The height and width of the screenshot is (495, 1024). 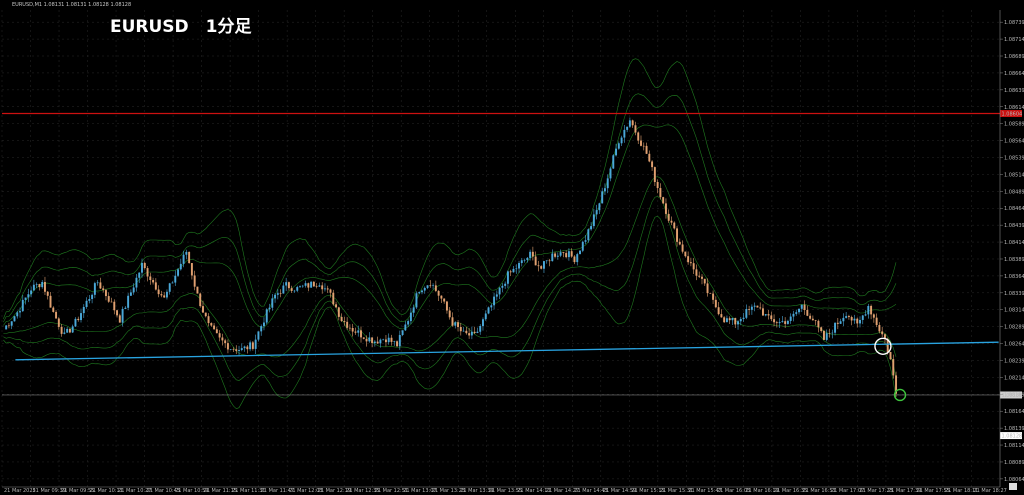 What do you see at coordinates (1014, 429) in the screenshot?
I see `price-tick-label: 1.08139` at bounding box center [1014, 429].